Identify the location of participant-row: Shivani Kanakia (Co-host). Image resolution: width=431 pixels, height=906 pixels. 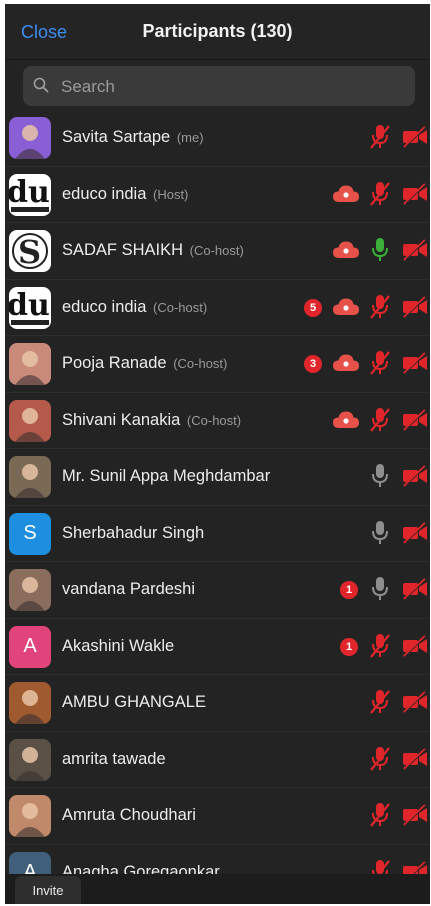
(217, 421).